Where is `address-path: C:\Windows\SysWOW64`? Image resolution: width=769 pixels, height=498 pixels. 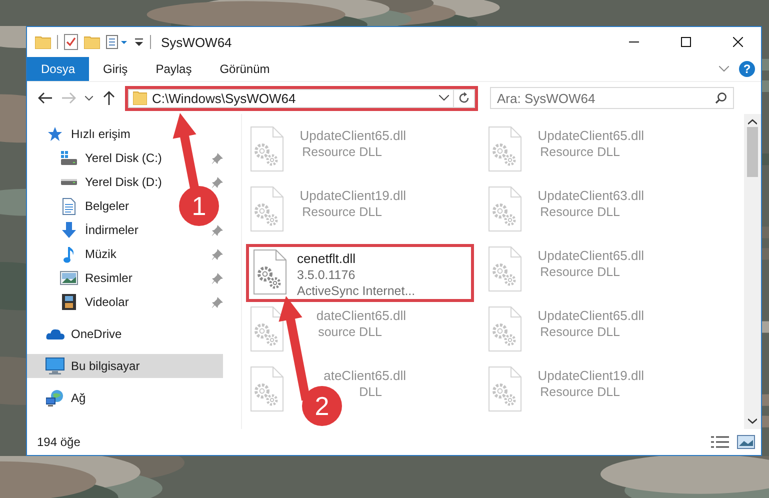
address-path: C:\Windows\SysWOW64 is located at coordinates (224, 98).